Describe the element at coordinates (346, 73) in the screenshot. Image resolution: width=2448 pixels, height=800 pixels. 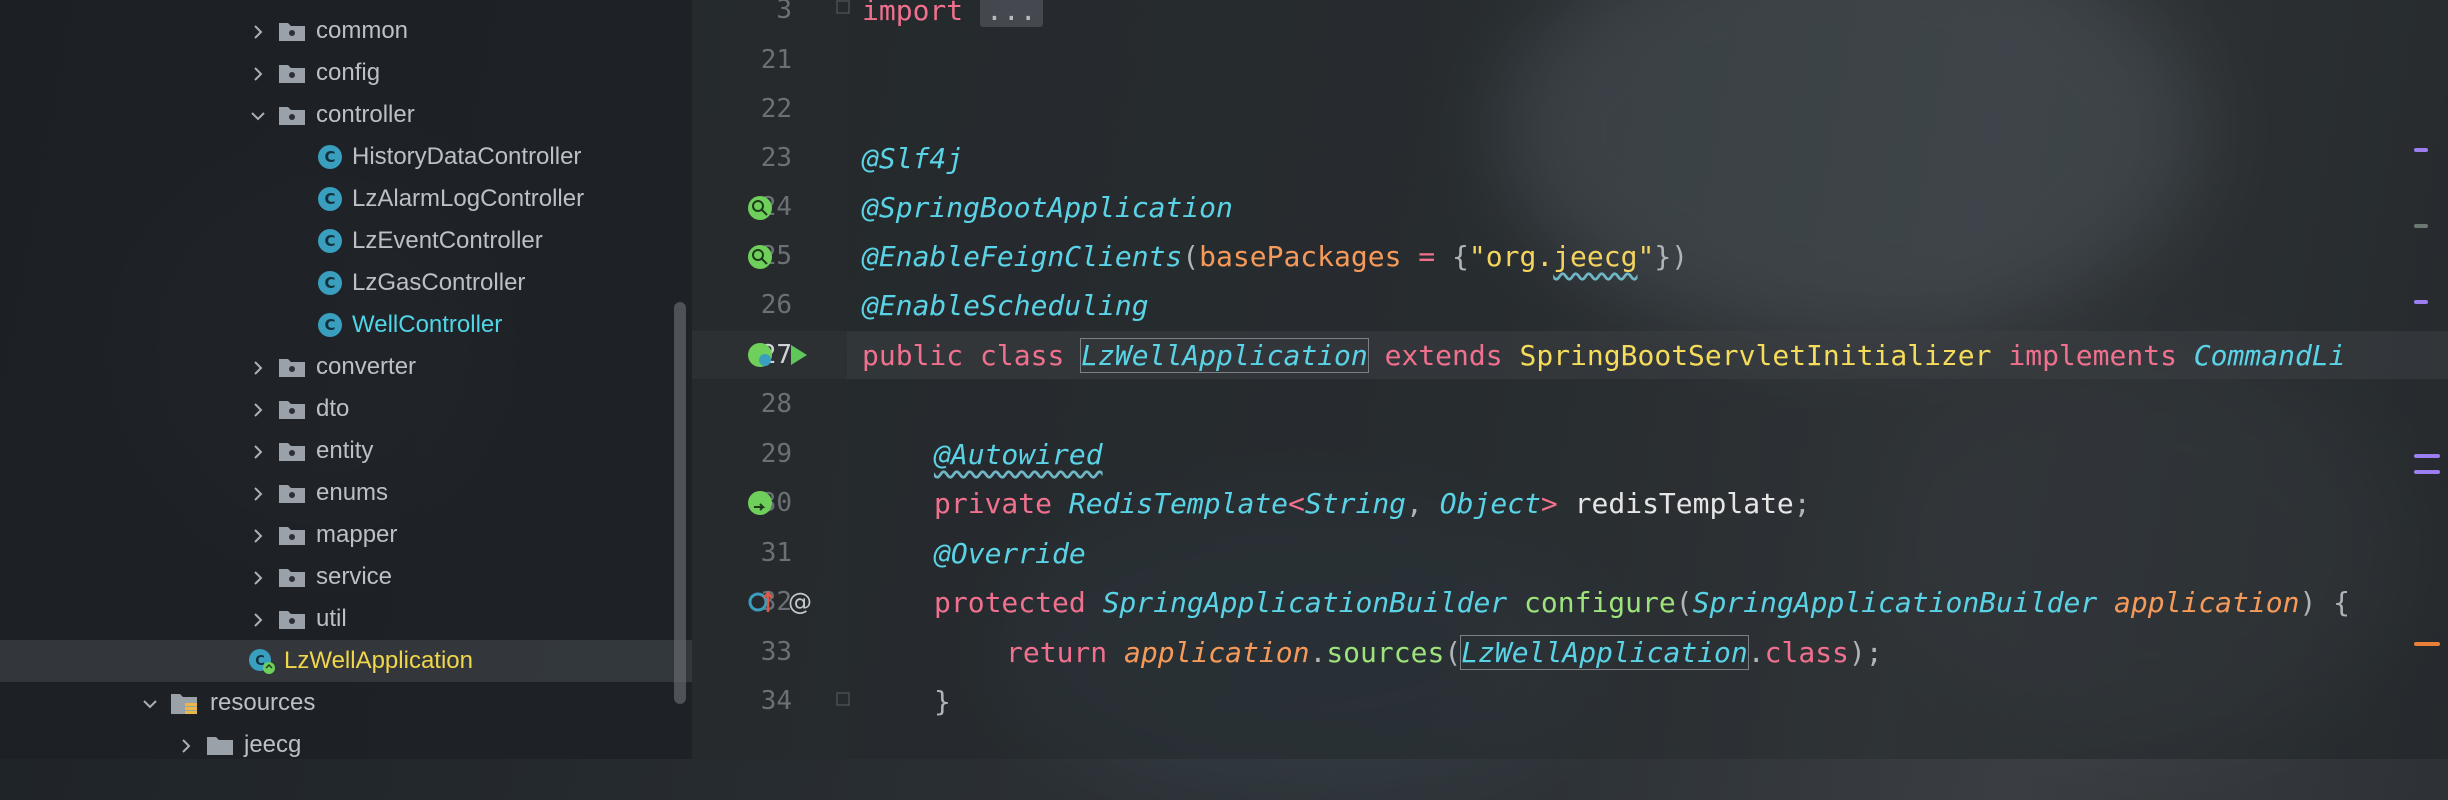
I see `tree-item-config: config` at that location.